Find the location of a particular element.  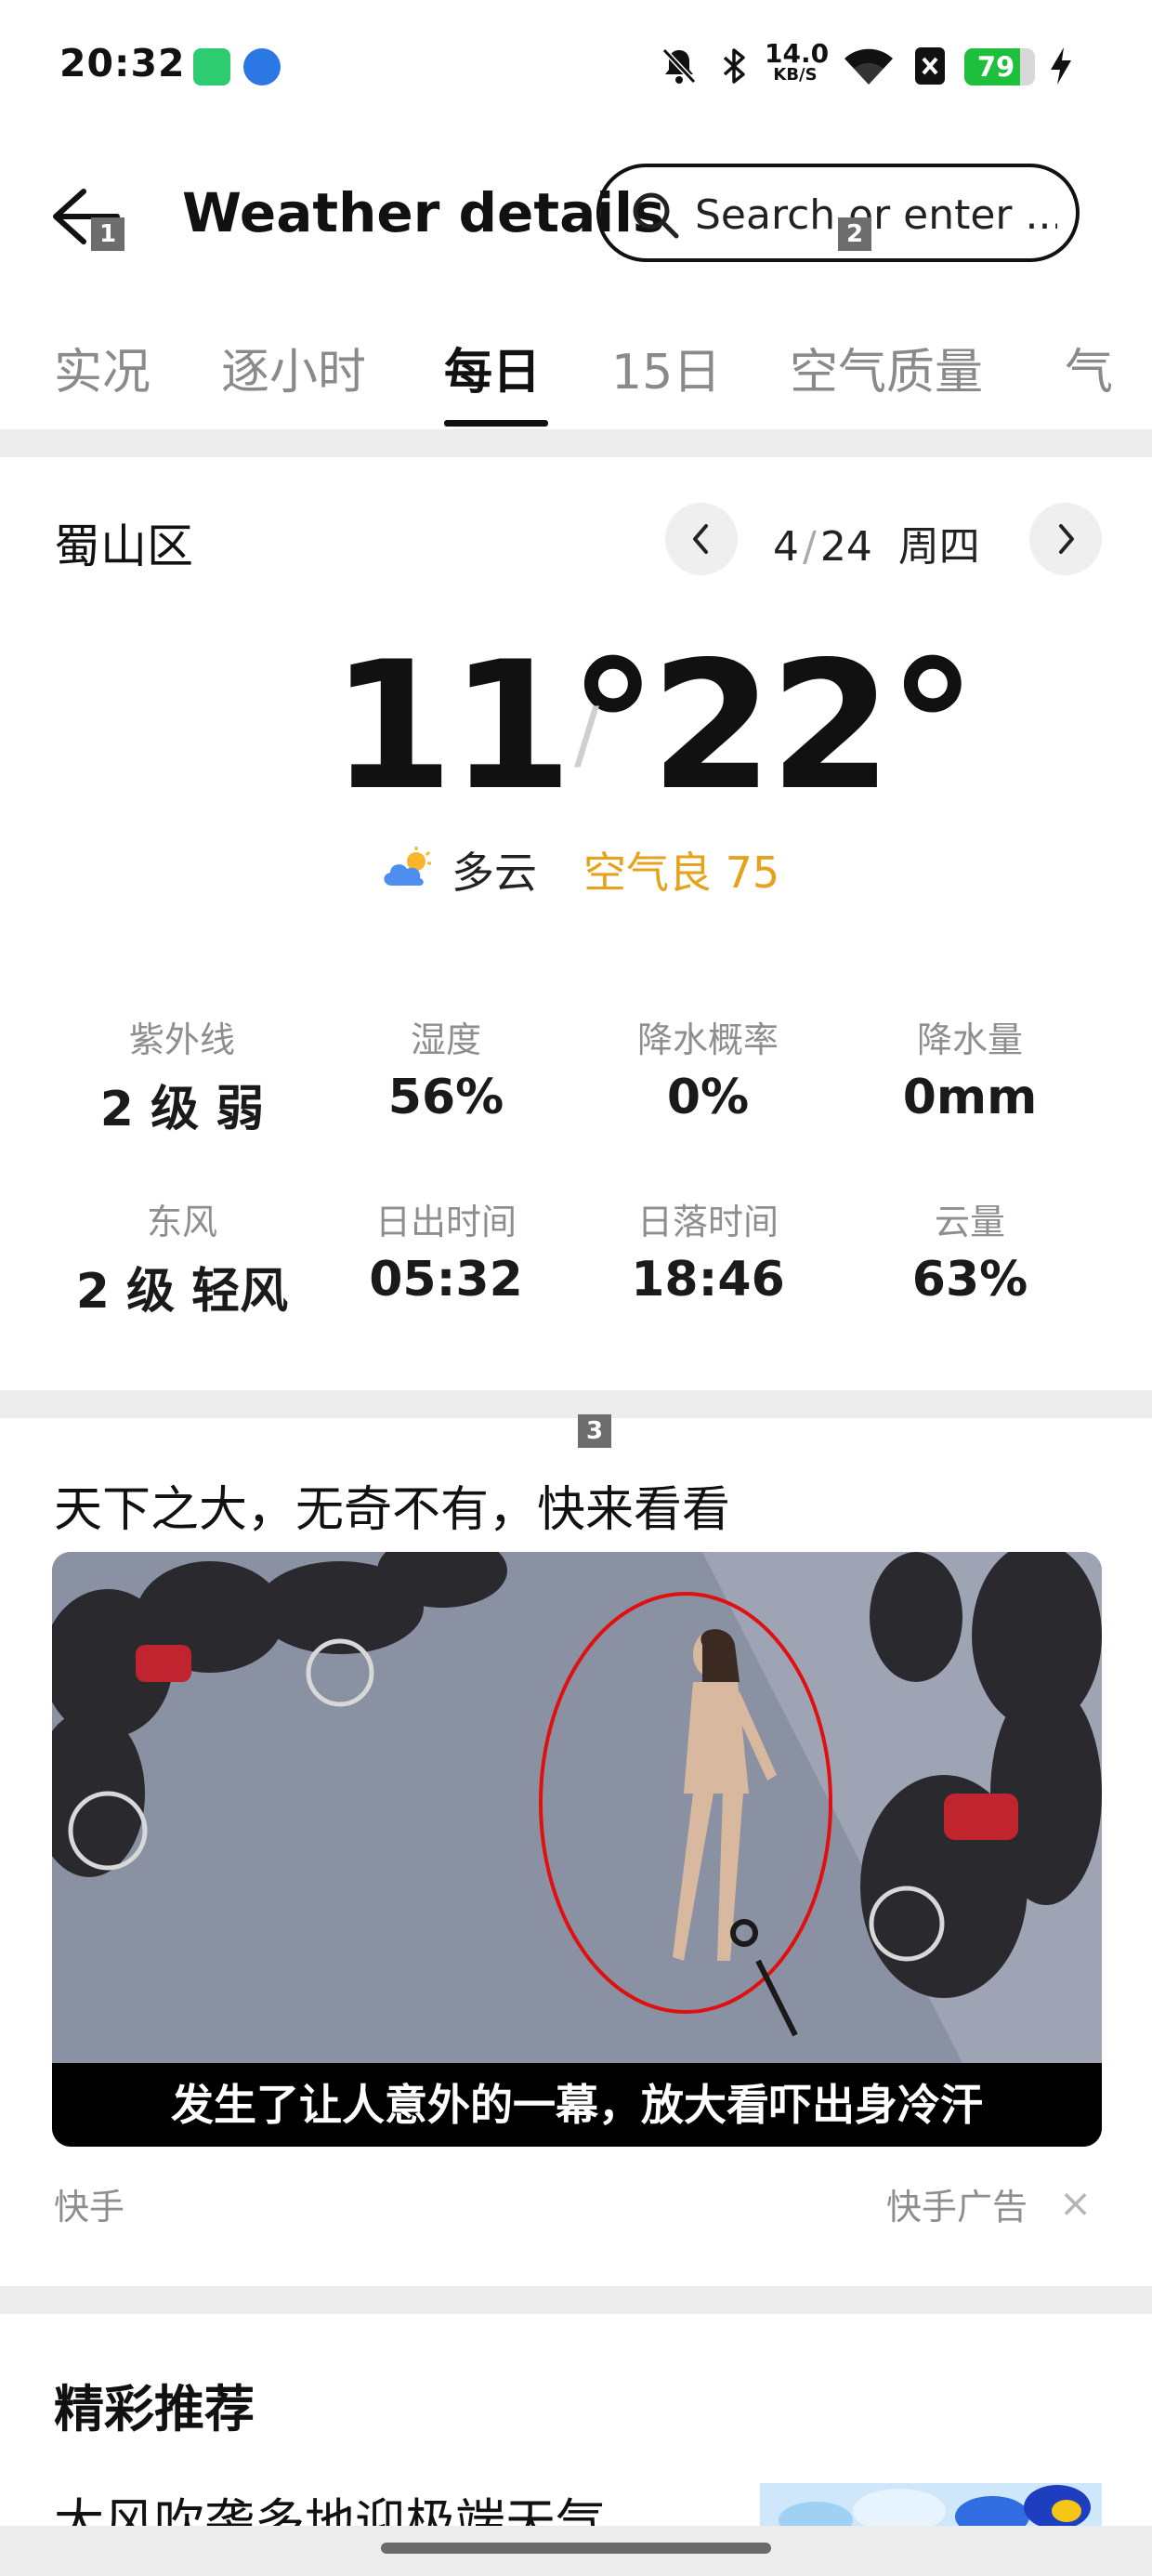

metric-precip-amount: 降水量 0mm is located at coordinates (970, 1068).